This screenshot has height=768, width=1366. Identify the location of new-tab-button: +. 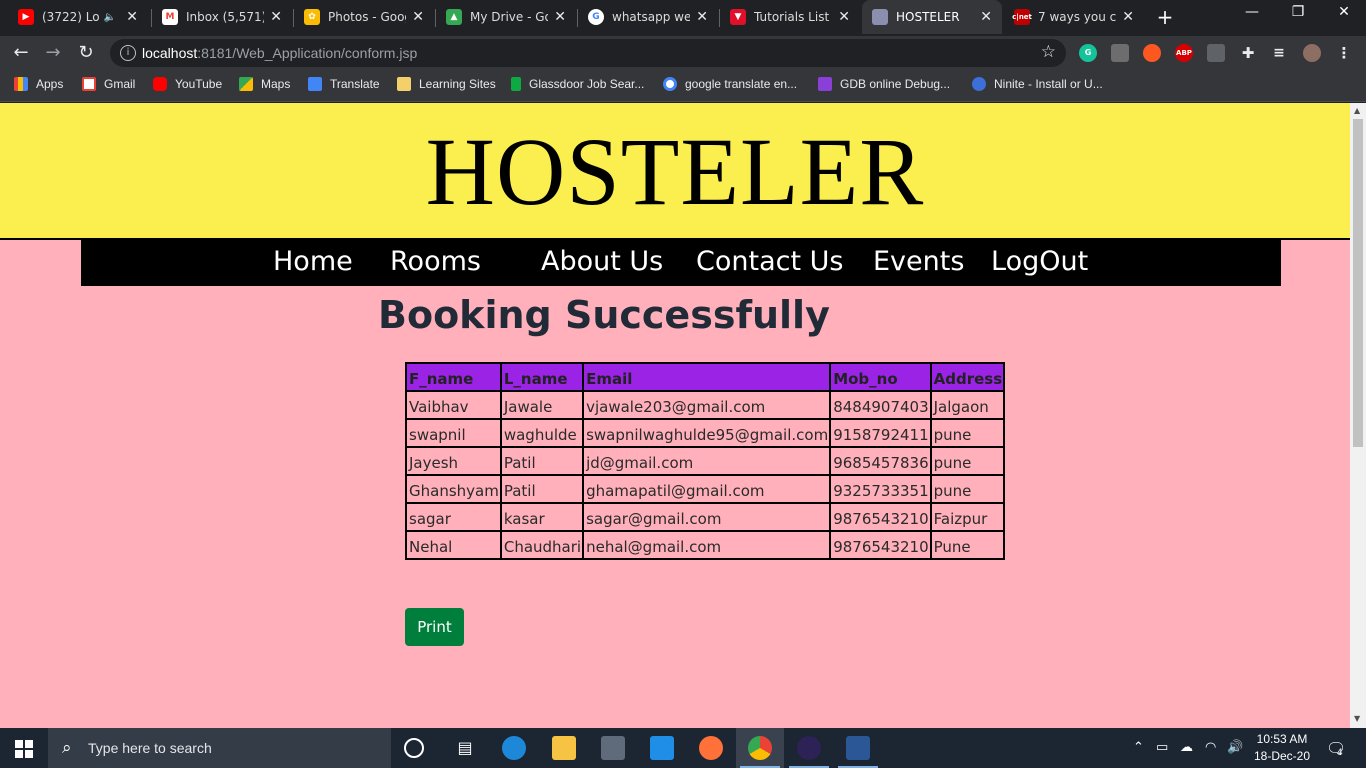
(1165, 17).